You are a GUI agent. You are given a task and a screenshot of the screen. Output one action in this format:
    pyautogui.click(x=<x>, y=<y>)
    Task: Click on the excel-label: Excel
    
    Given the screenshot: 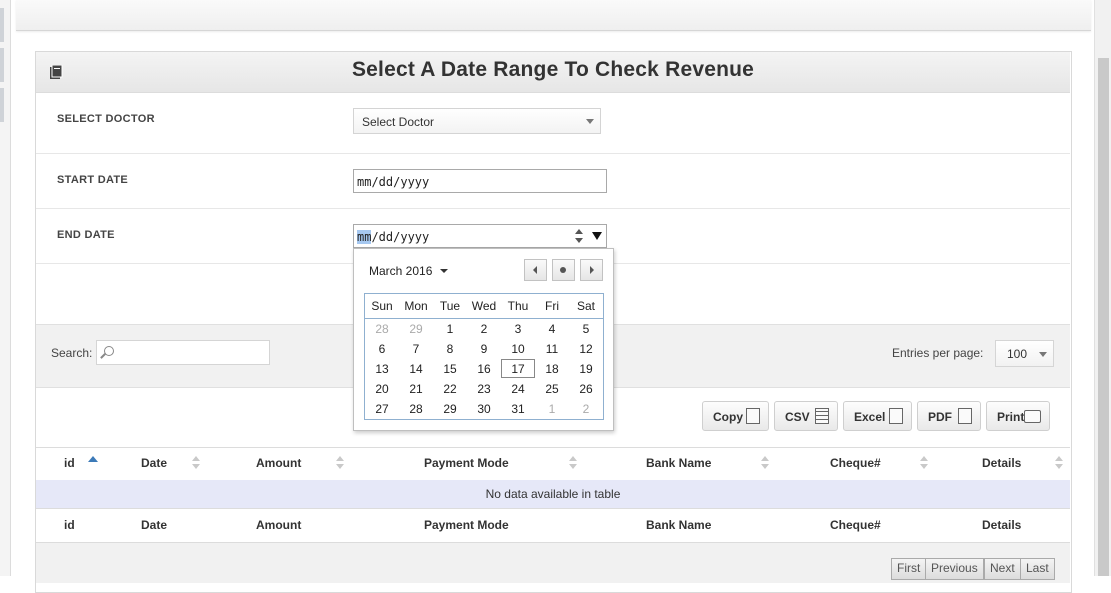 What is the action you would take?
    pyautogui.click(x=870, y=417)
    